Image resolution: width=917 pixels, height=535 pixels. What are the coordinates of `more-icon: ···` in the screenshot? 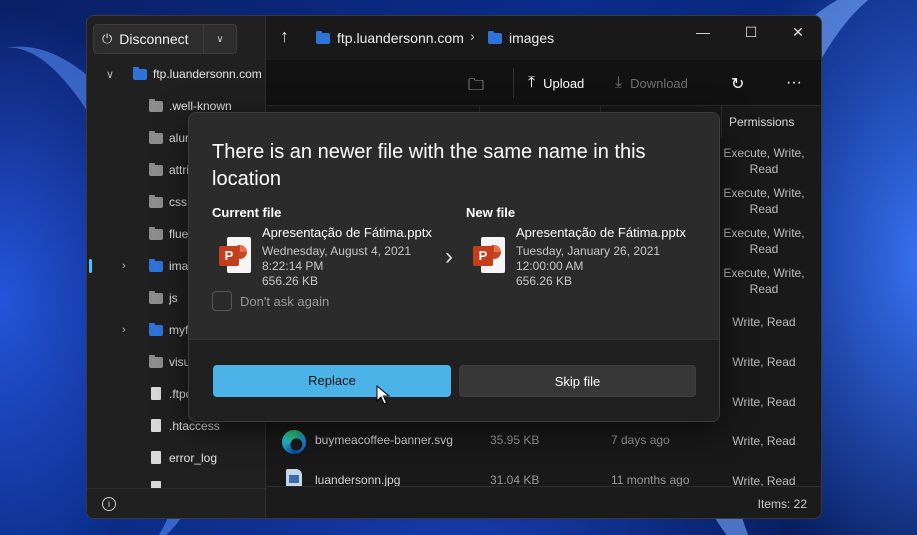 It's located at (794, 82).